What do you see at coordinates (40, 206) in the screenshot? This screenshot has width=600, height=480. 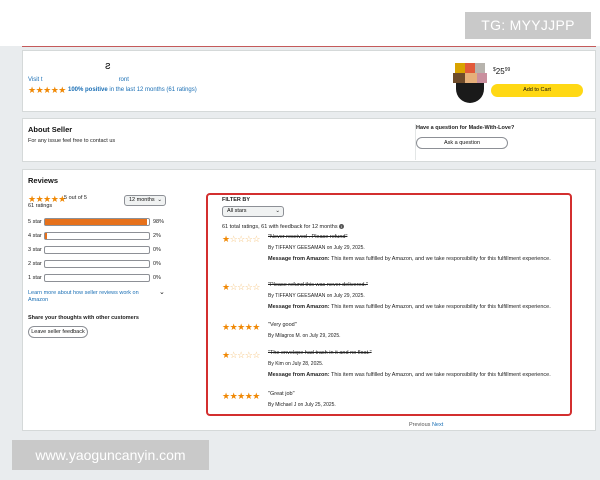 I see `ratings-count: 61 ratings` at bounding box center [40, 206].